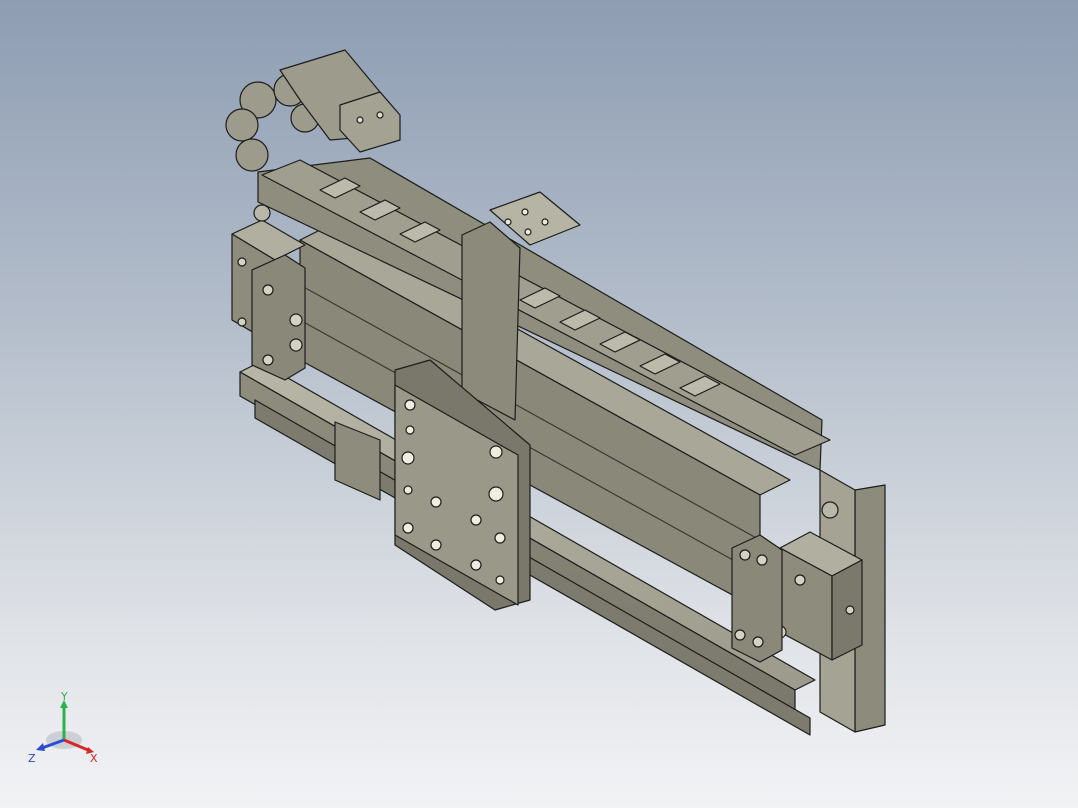 Image resolution: width=1078 pixels, height=808 pixels. What do you see at coordinates (63, 728) in the screenshot?
I see `axis-triad: Y X Z` at bounding box center [63, 728].